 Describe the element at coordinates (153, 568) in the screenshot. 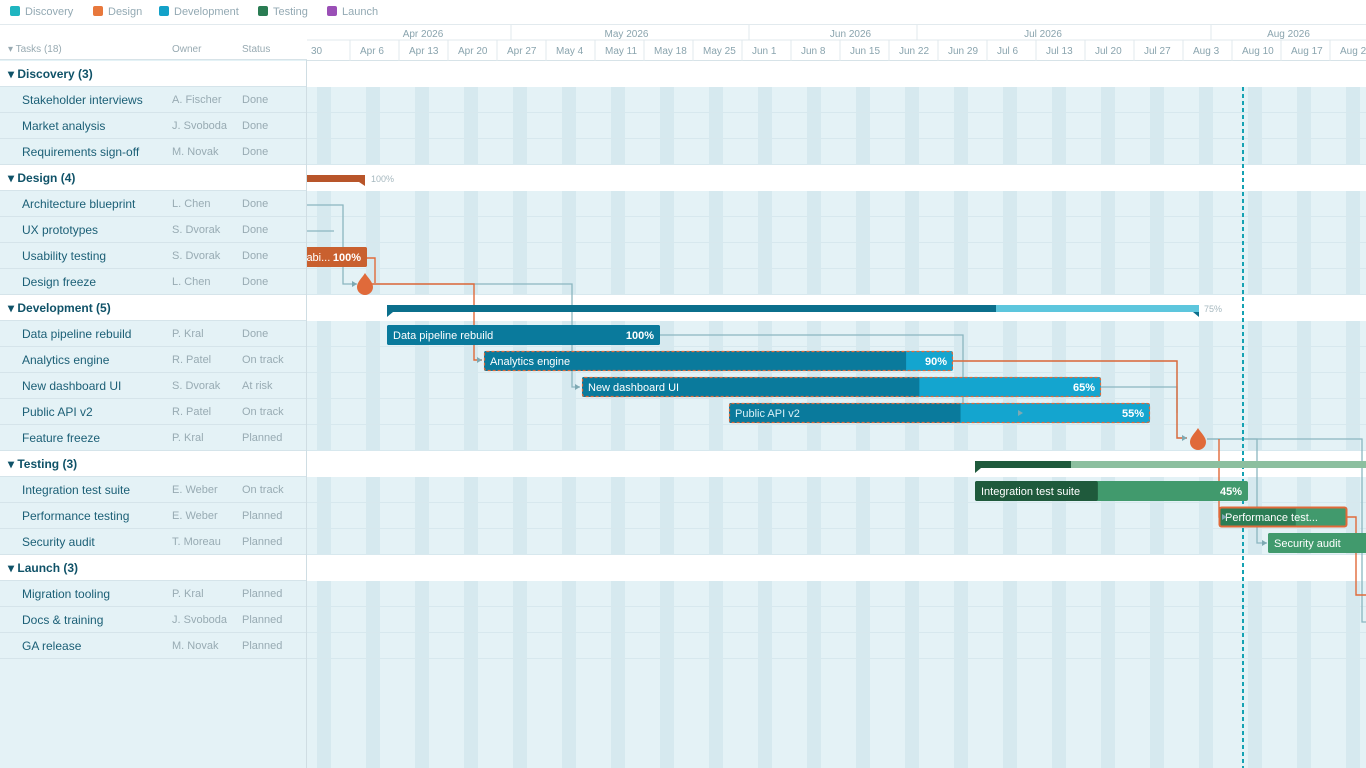

I see `group-row: ▾ Launch (3)` at that location.